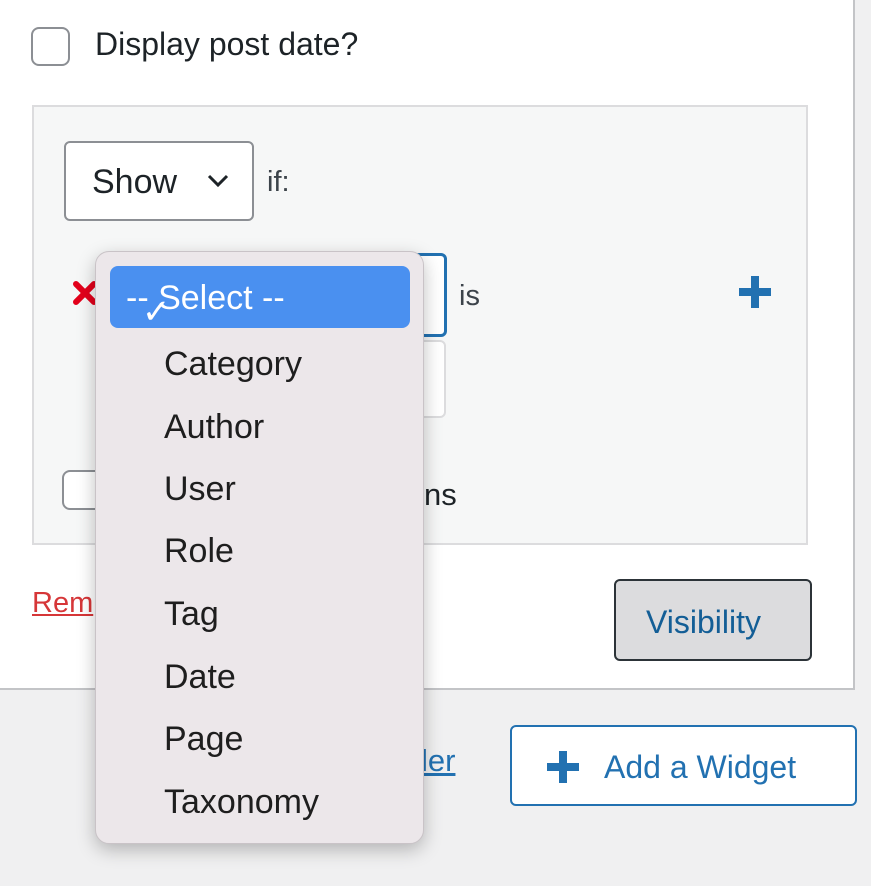 This screenshot has height=886, width=871. What do you see at coordinates (278, 182) in the screenshot?
I see `if-label: if:` at bounding box center [278, 182].